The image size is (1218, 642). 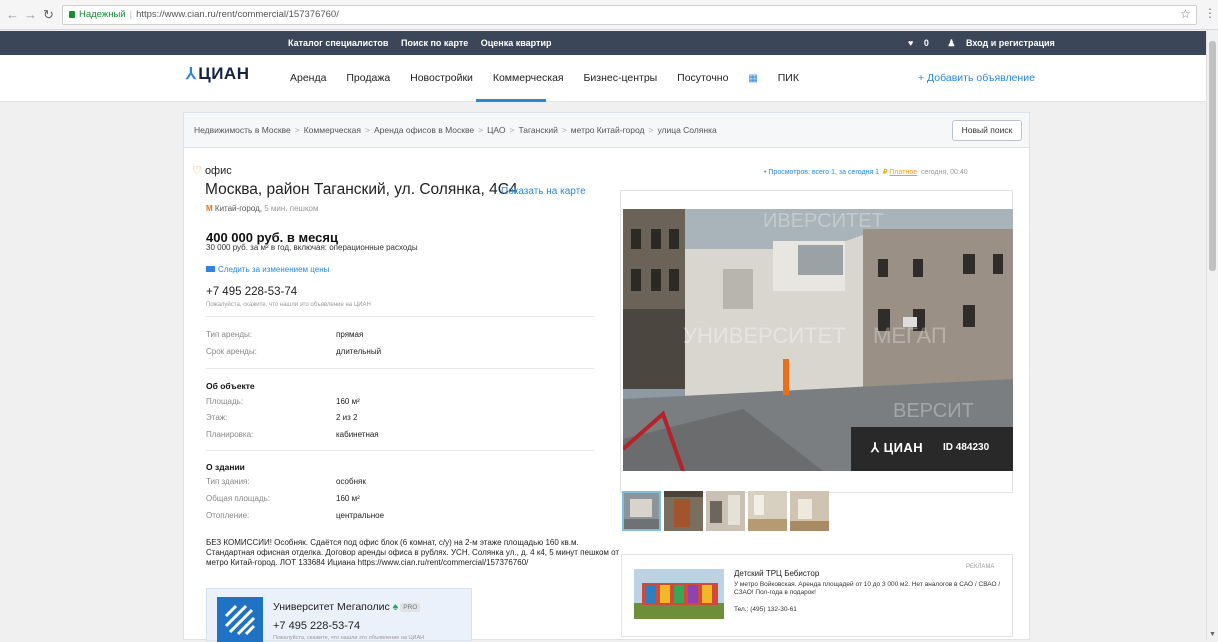 I want to click on pik-label: ПИК, so click(x=788, y=78).